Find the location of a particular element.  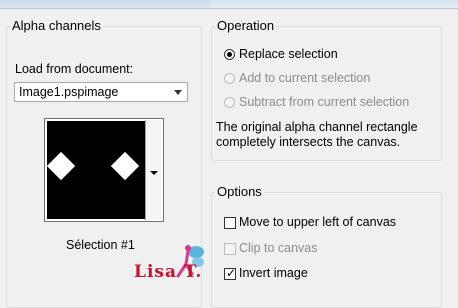

radio-subtract-selection-label: Subtract from current selection is located at coordinates (324, 102).